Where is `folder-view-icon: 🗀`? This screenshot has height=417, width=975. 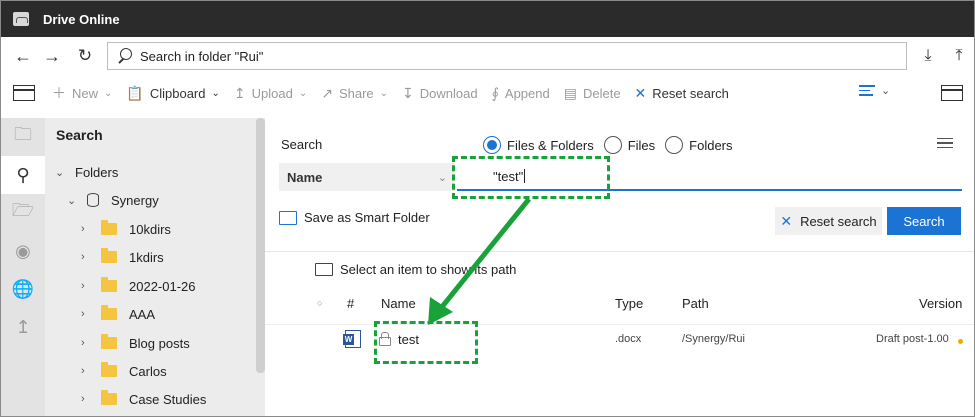
folder-view-icon: 🗀 is located at coordinates (23, 137).